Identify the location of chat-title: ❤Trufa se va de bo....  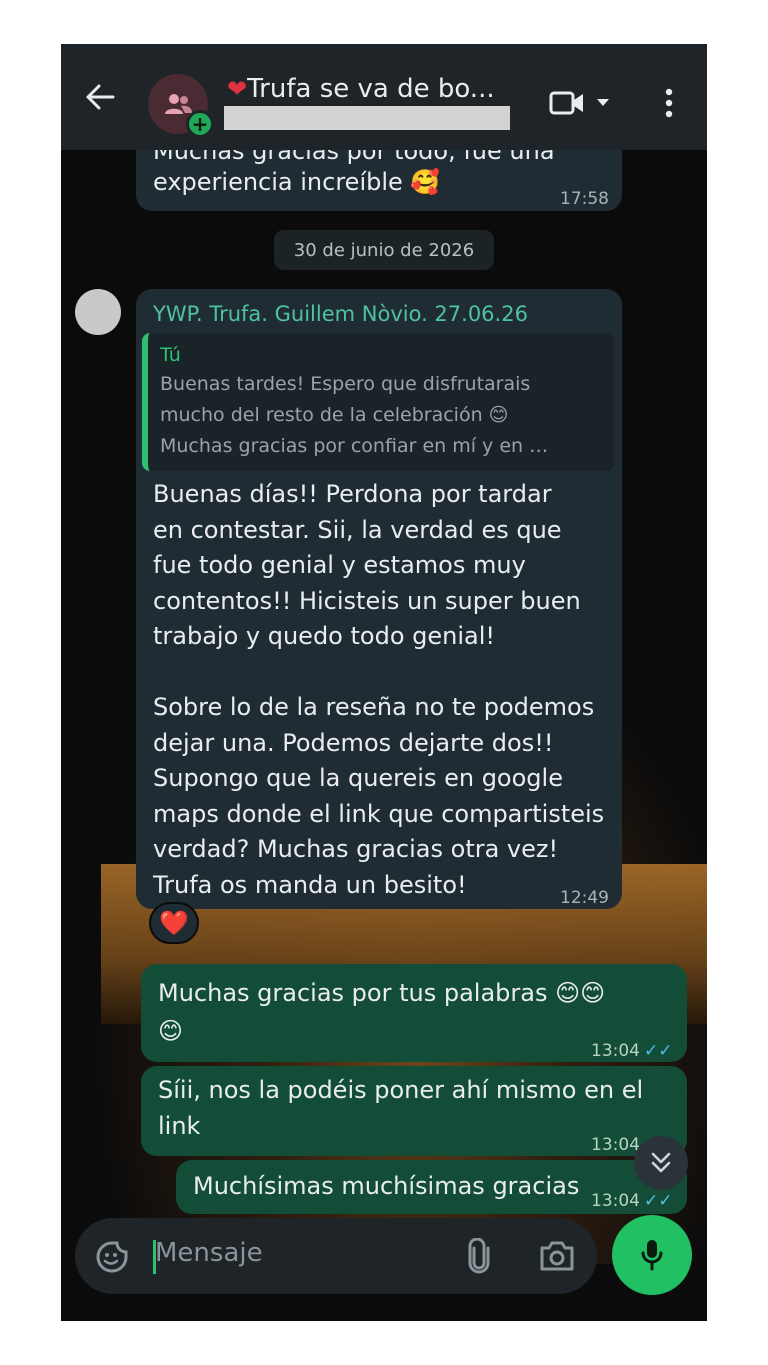
(372, 89).